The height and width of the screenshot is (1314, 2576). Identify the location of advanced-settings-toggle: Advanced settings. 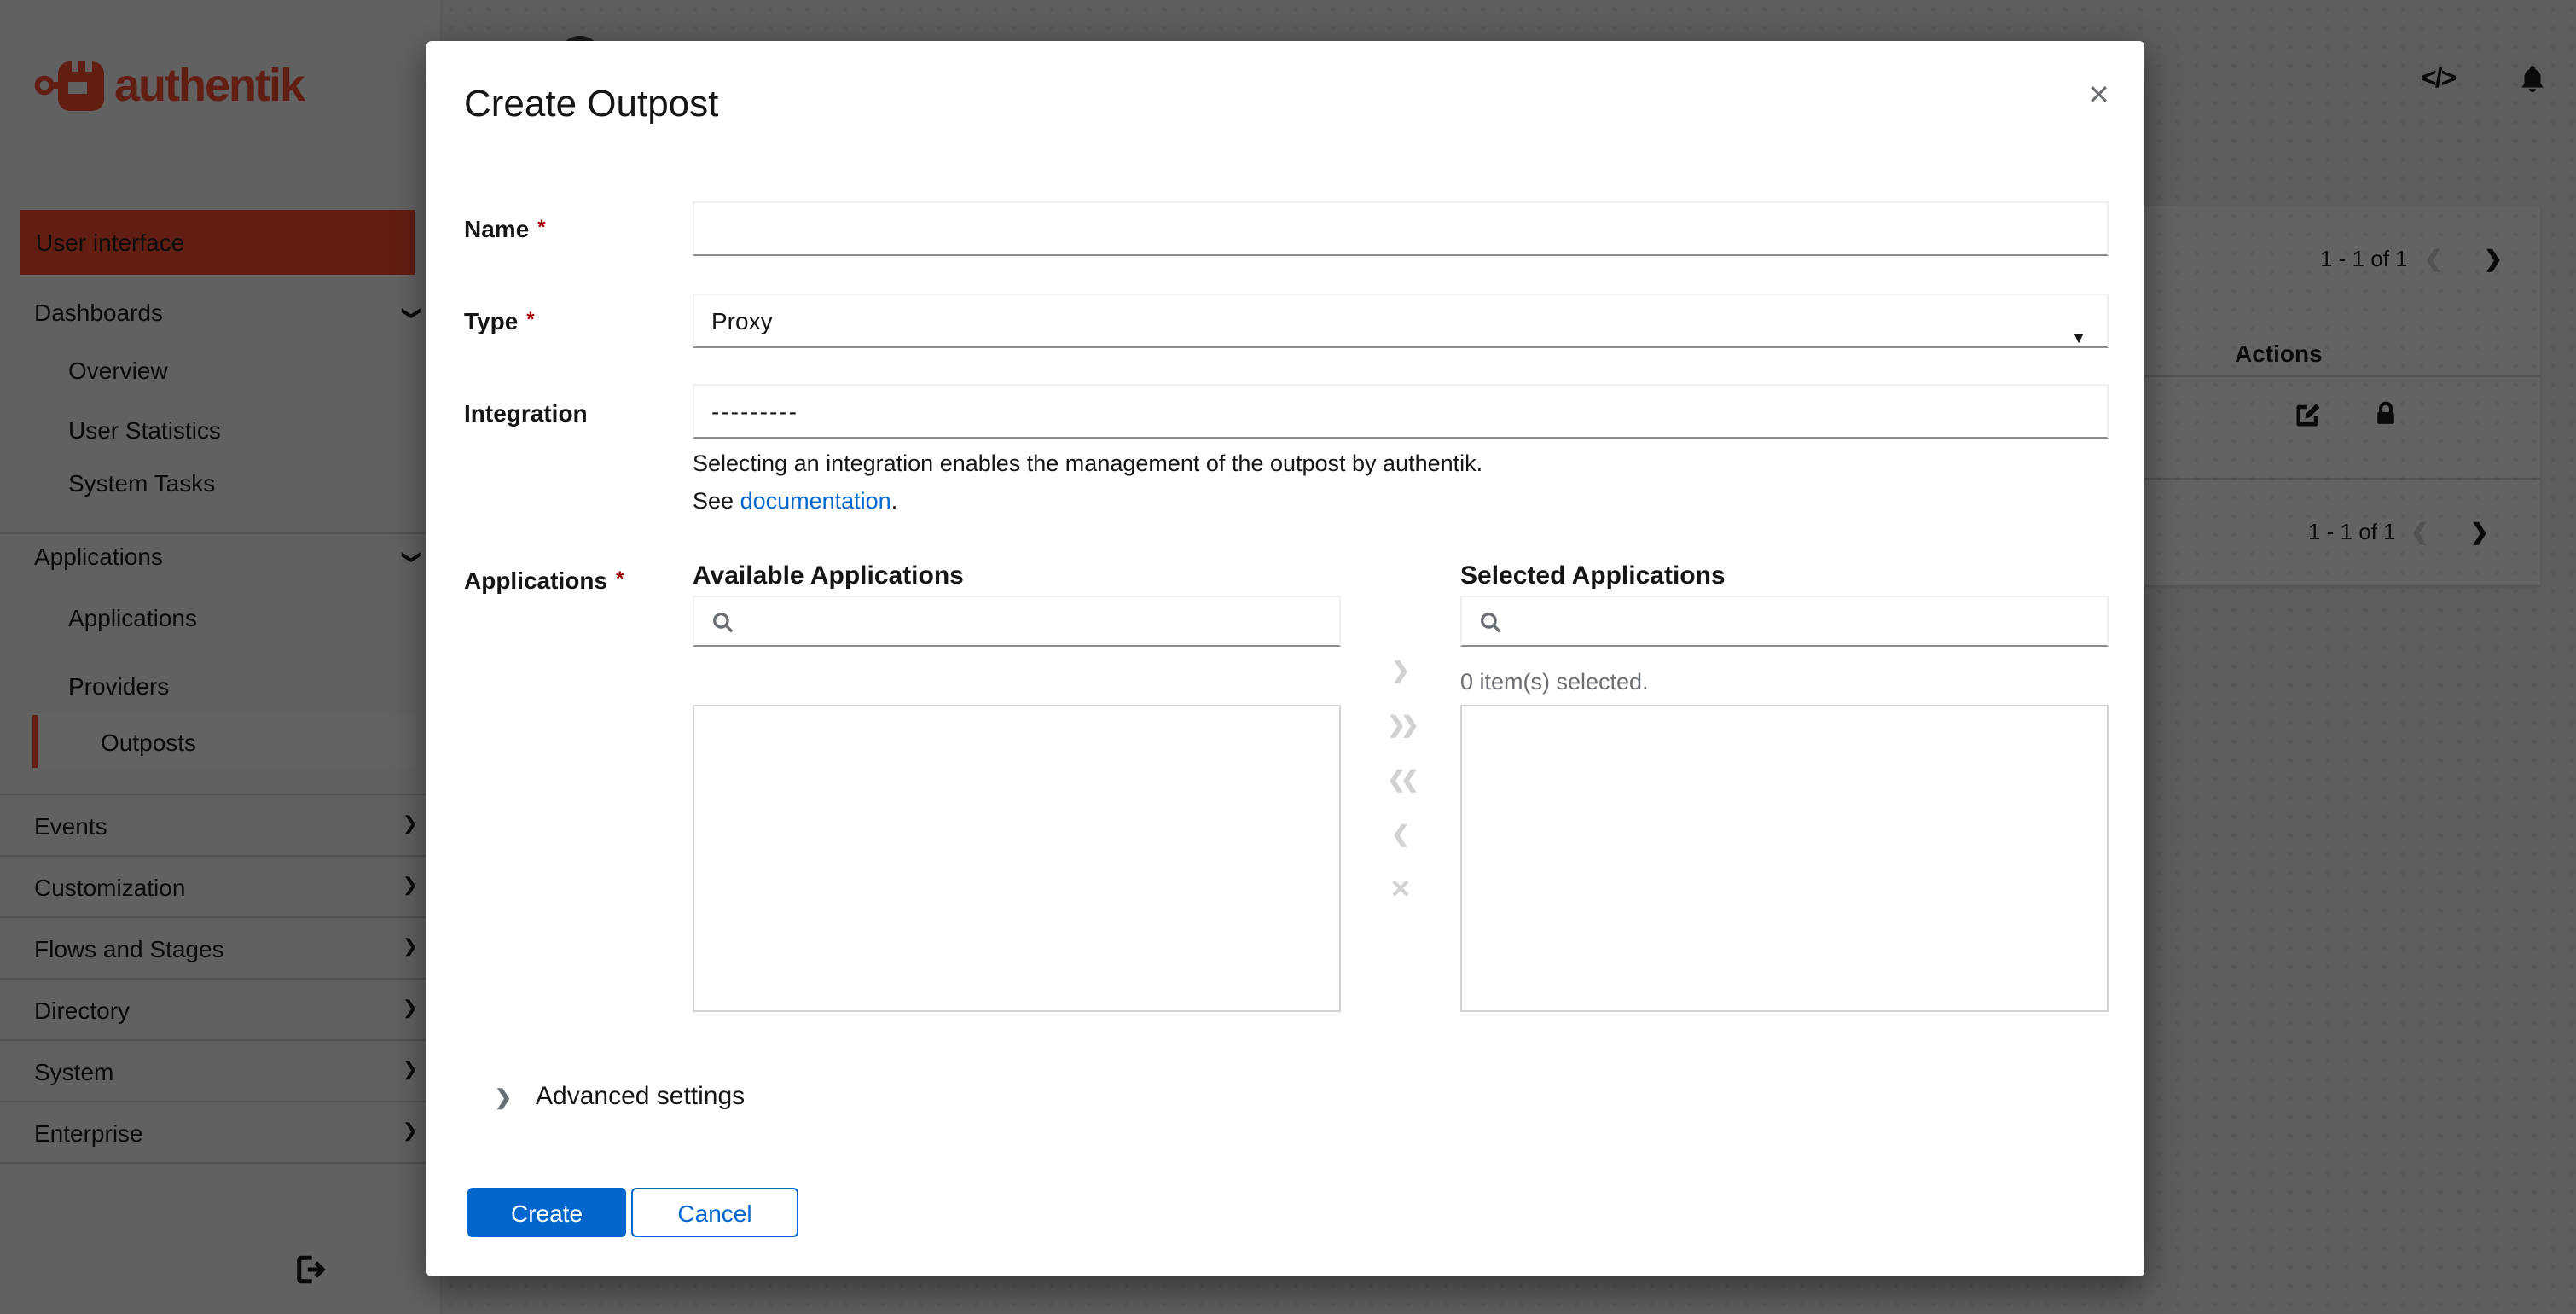
(640, 1096).